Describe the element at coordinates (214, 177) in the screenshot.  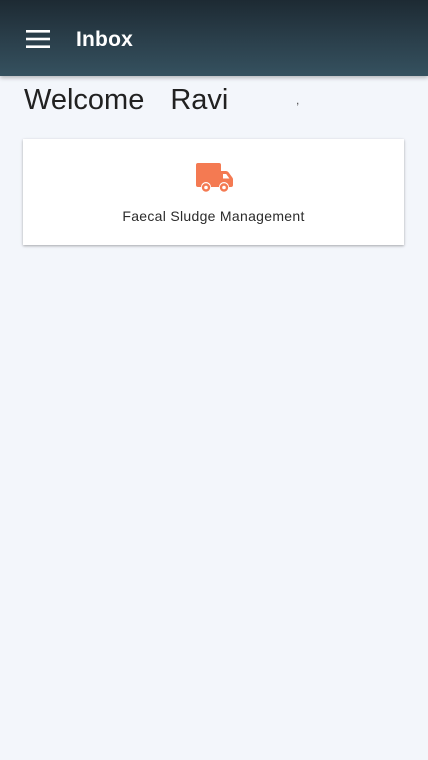
I see `truck-icon` at that location.